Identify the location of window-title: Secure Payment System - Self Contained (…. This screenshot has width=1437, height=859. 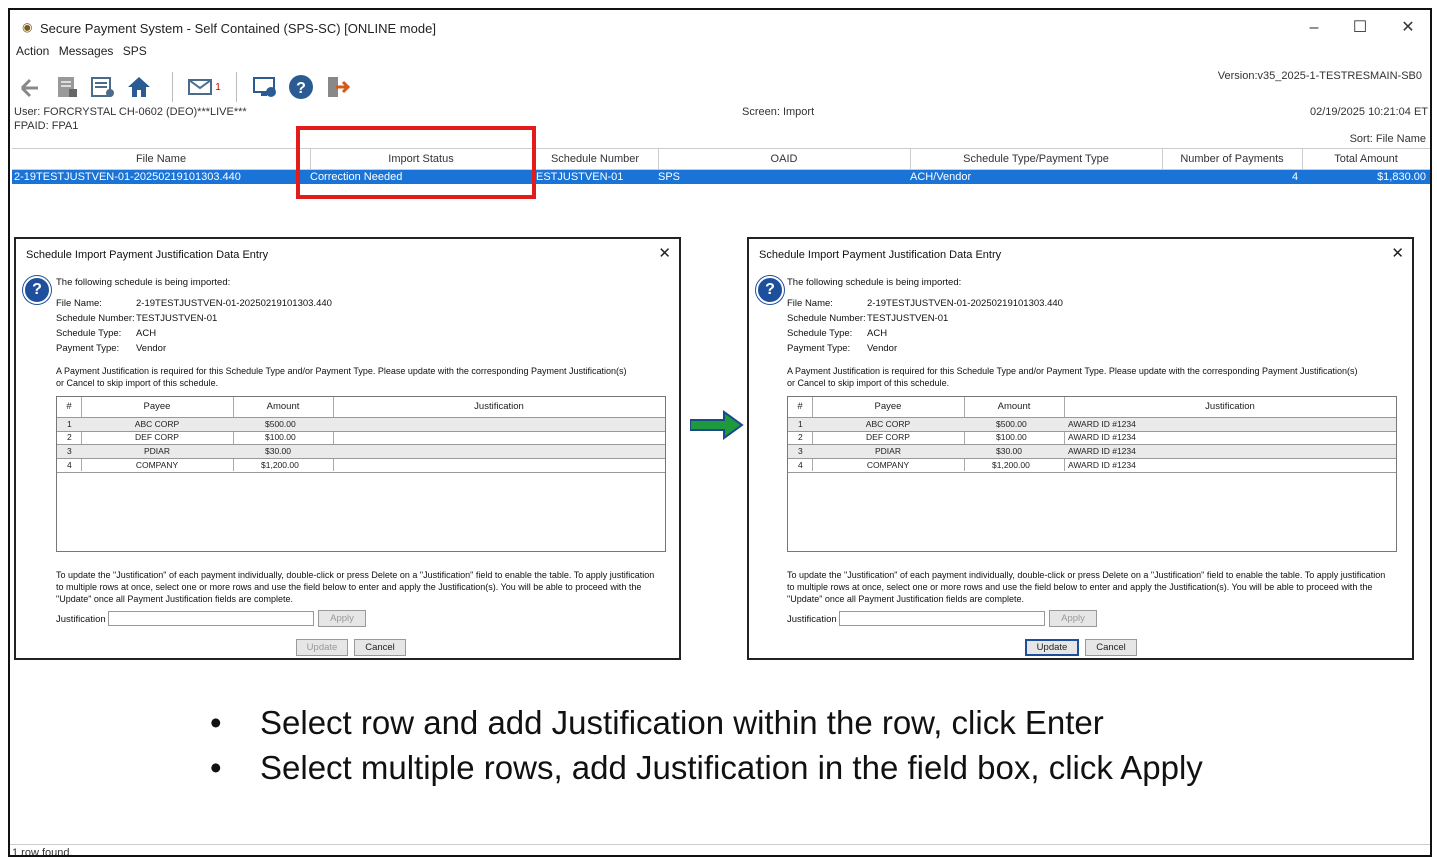
(238, 28).